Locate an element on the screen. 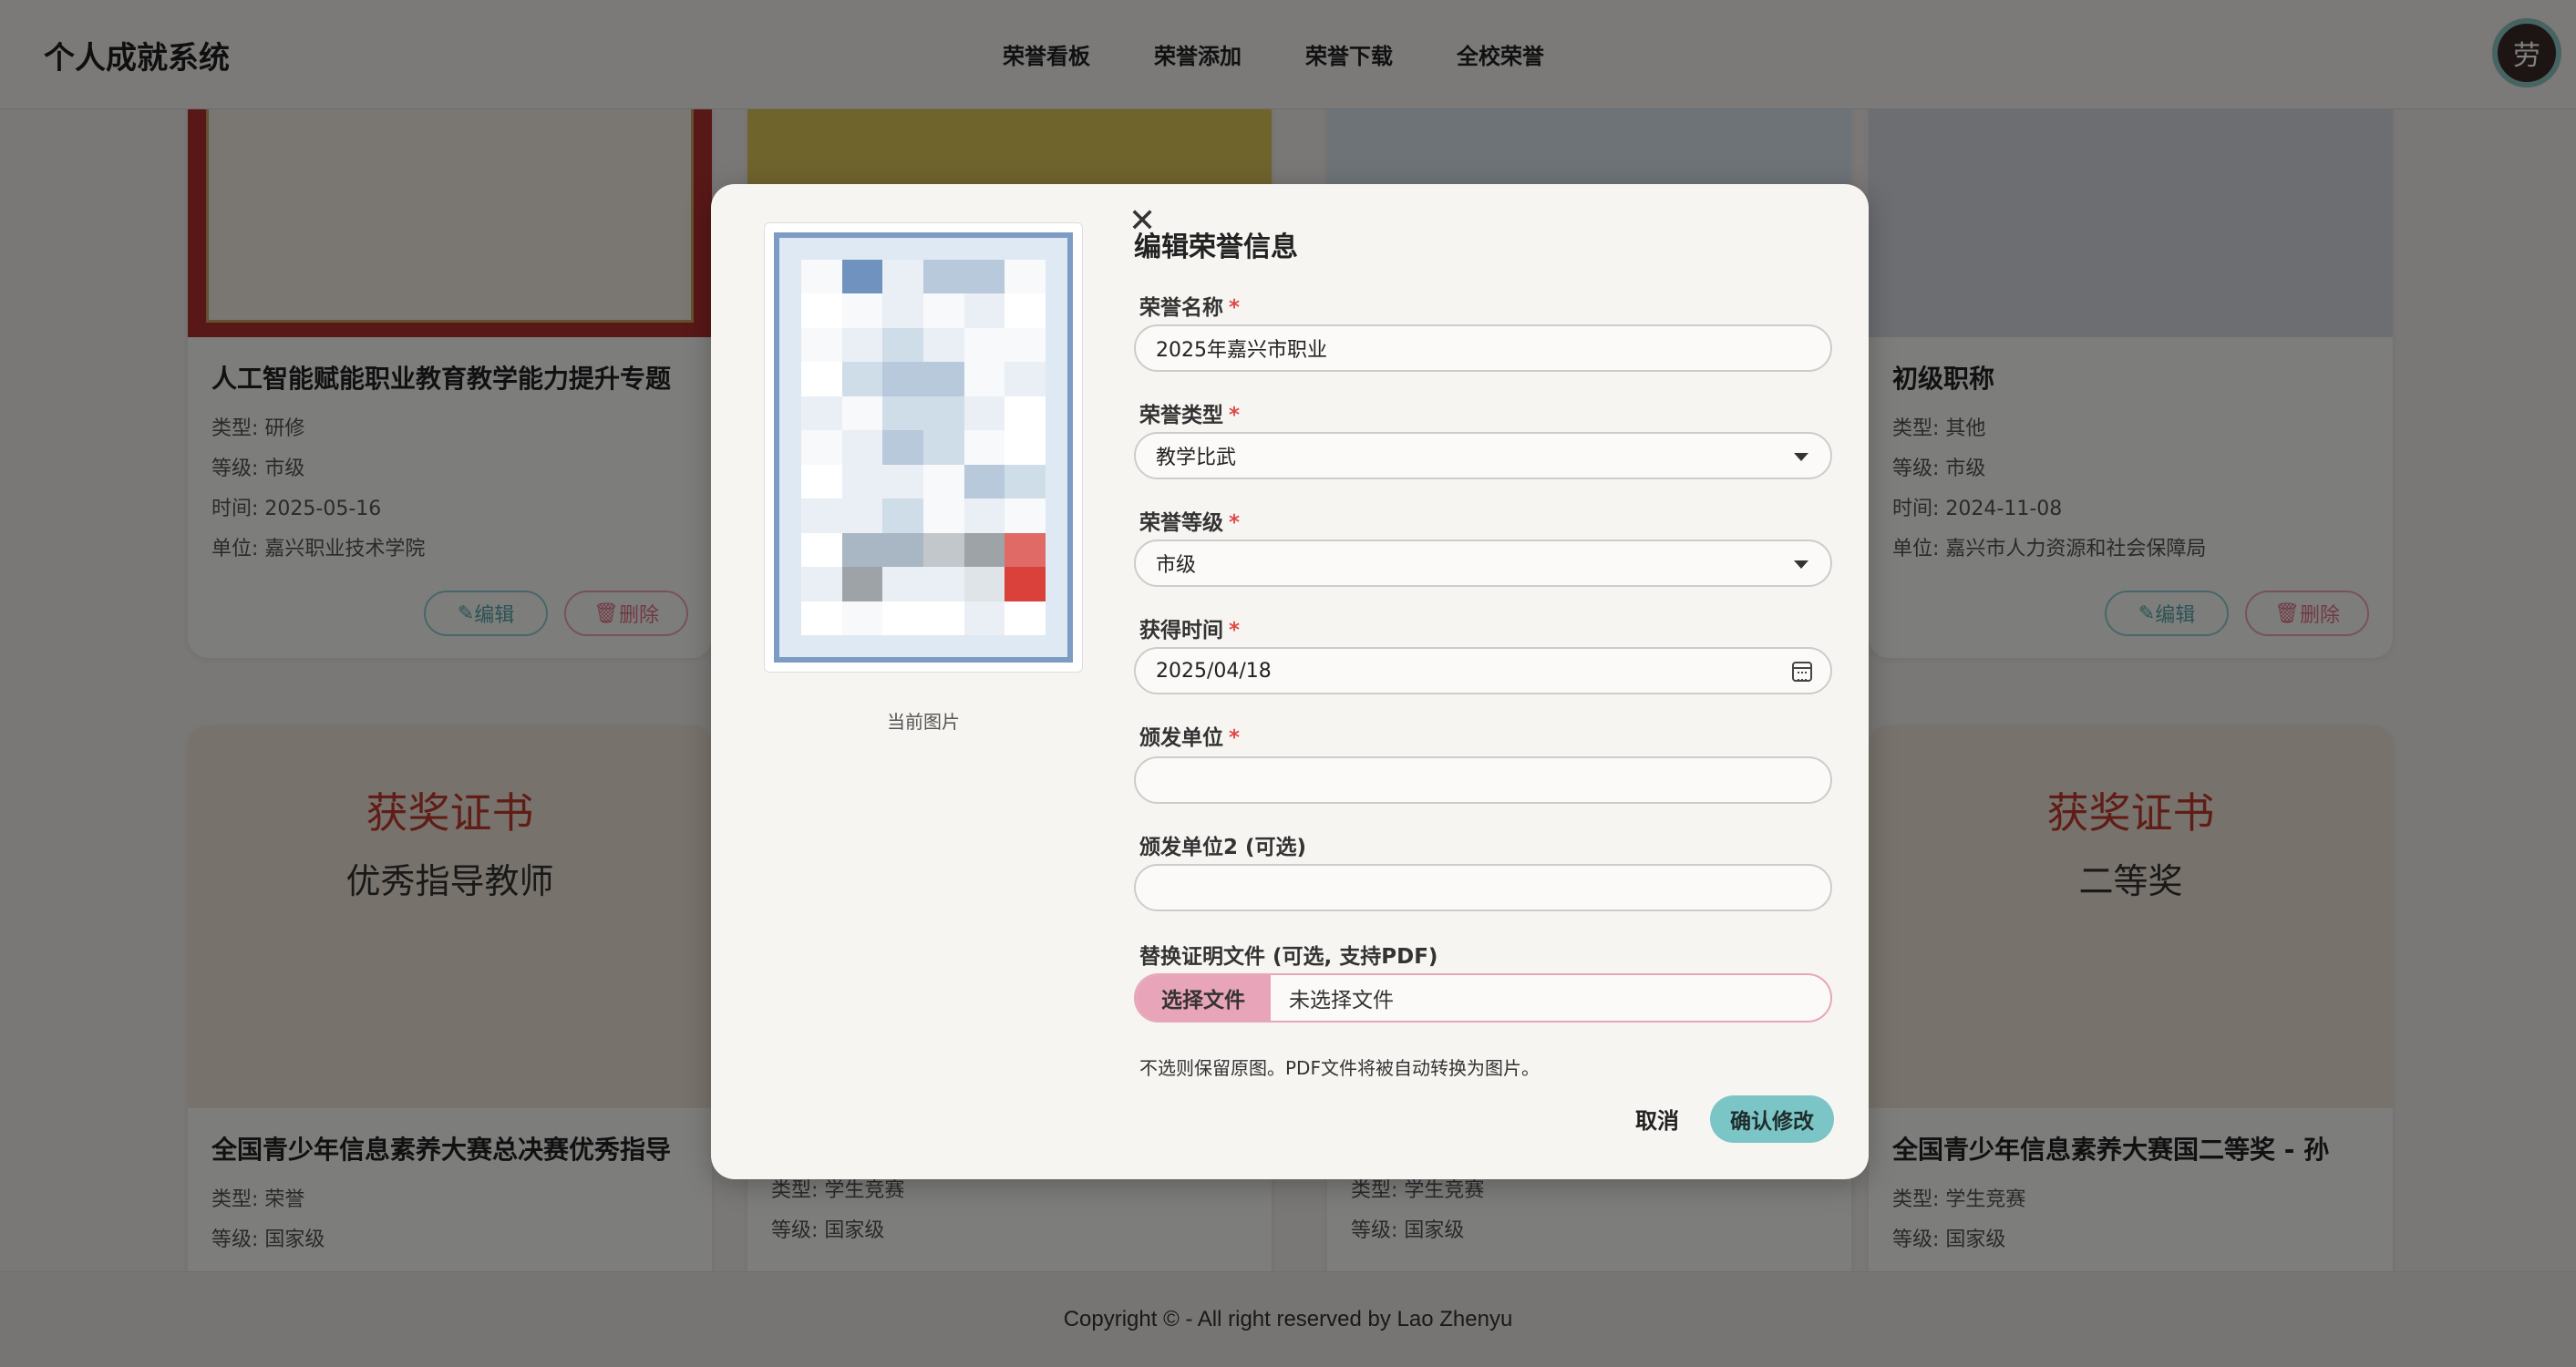 The height and width of the screenshot is (1367, 2576). current-image-preview is located at coordinates (923, 447).